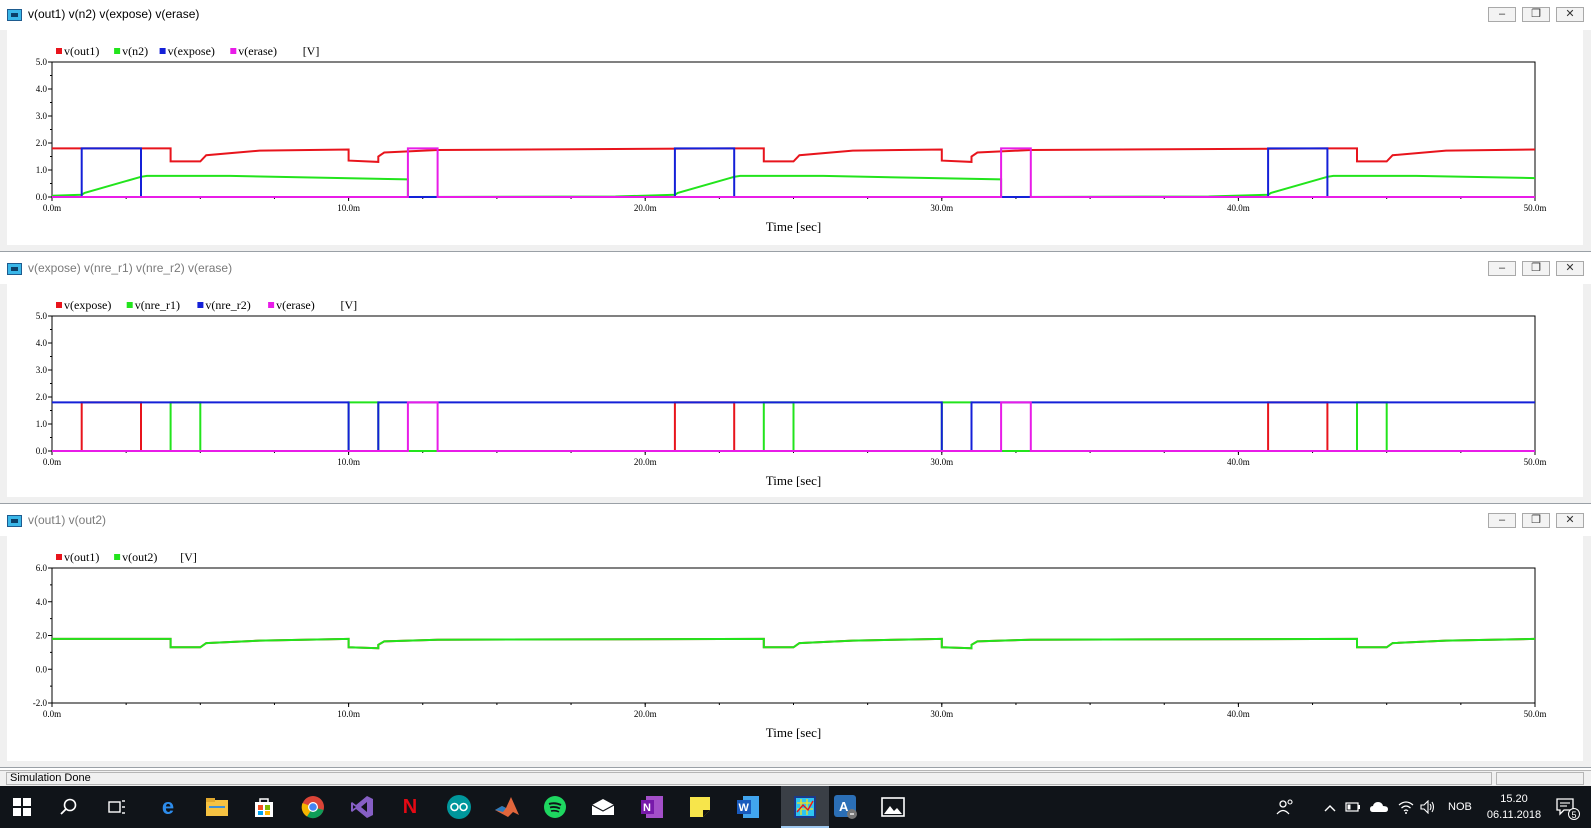  Describe the element at coordinates (893, 807) in the screenshot. I see `photos-icon` at that location.